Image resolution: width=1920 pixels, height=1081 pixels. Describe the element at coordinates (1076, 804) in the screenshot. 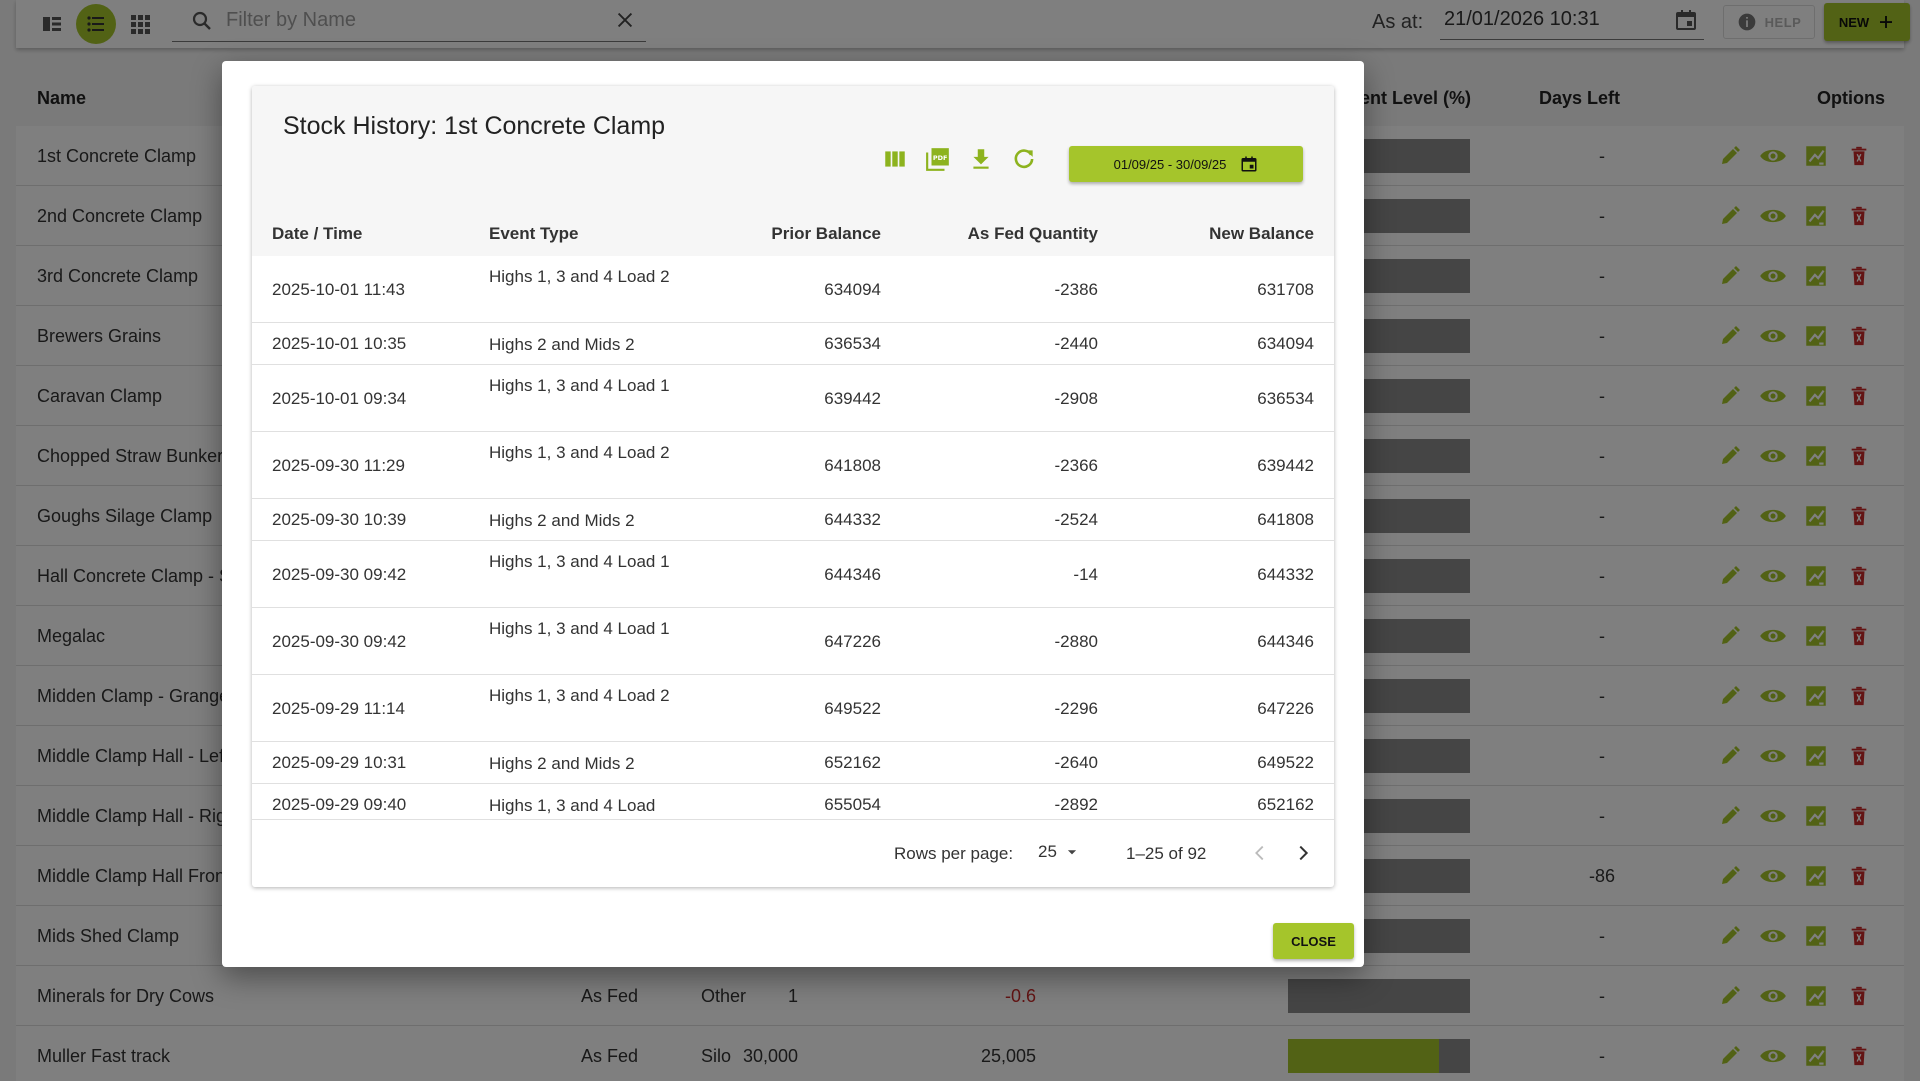

I see `history-as-fed-quantity: -2892` at that location.